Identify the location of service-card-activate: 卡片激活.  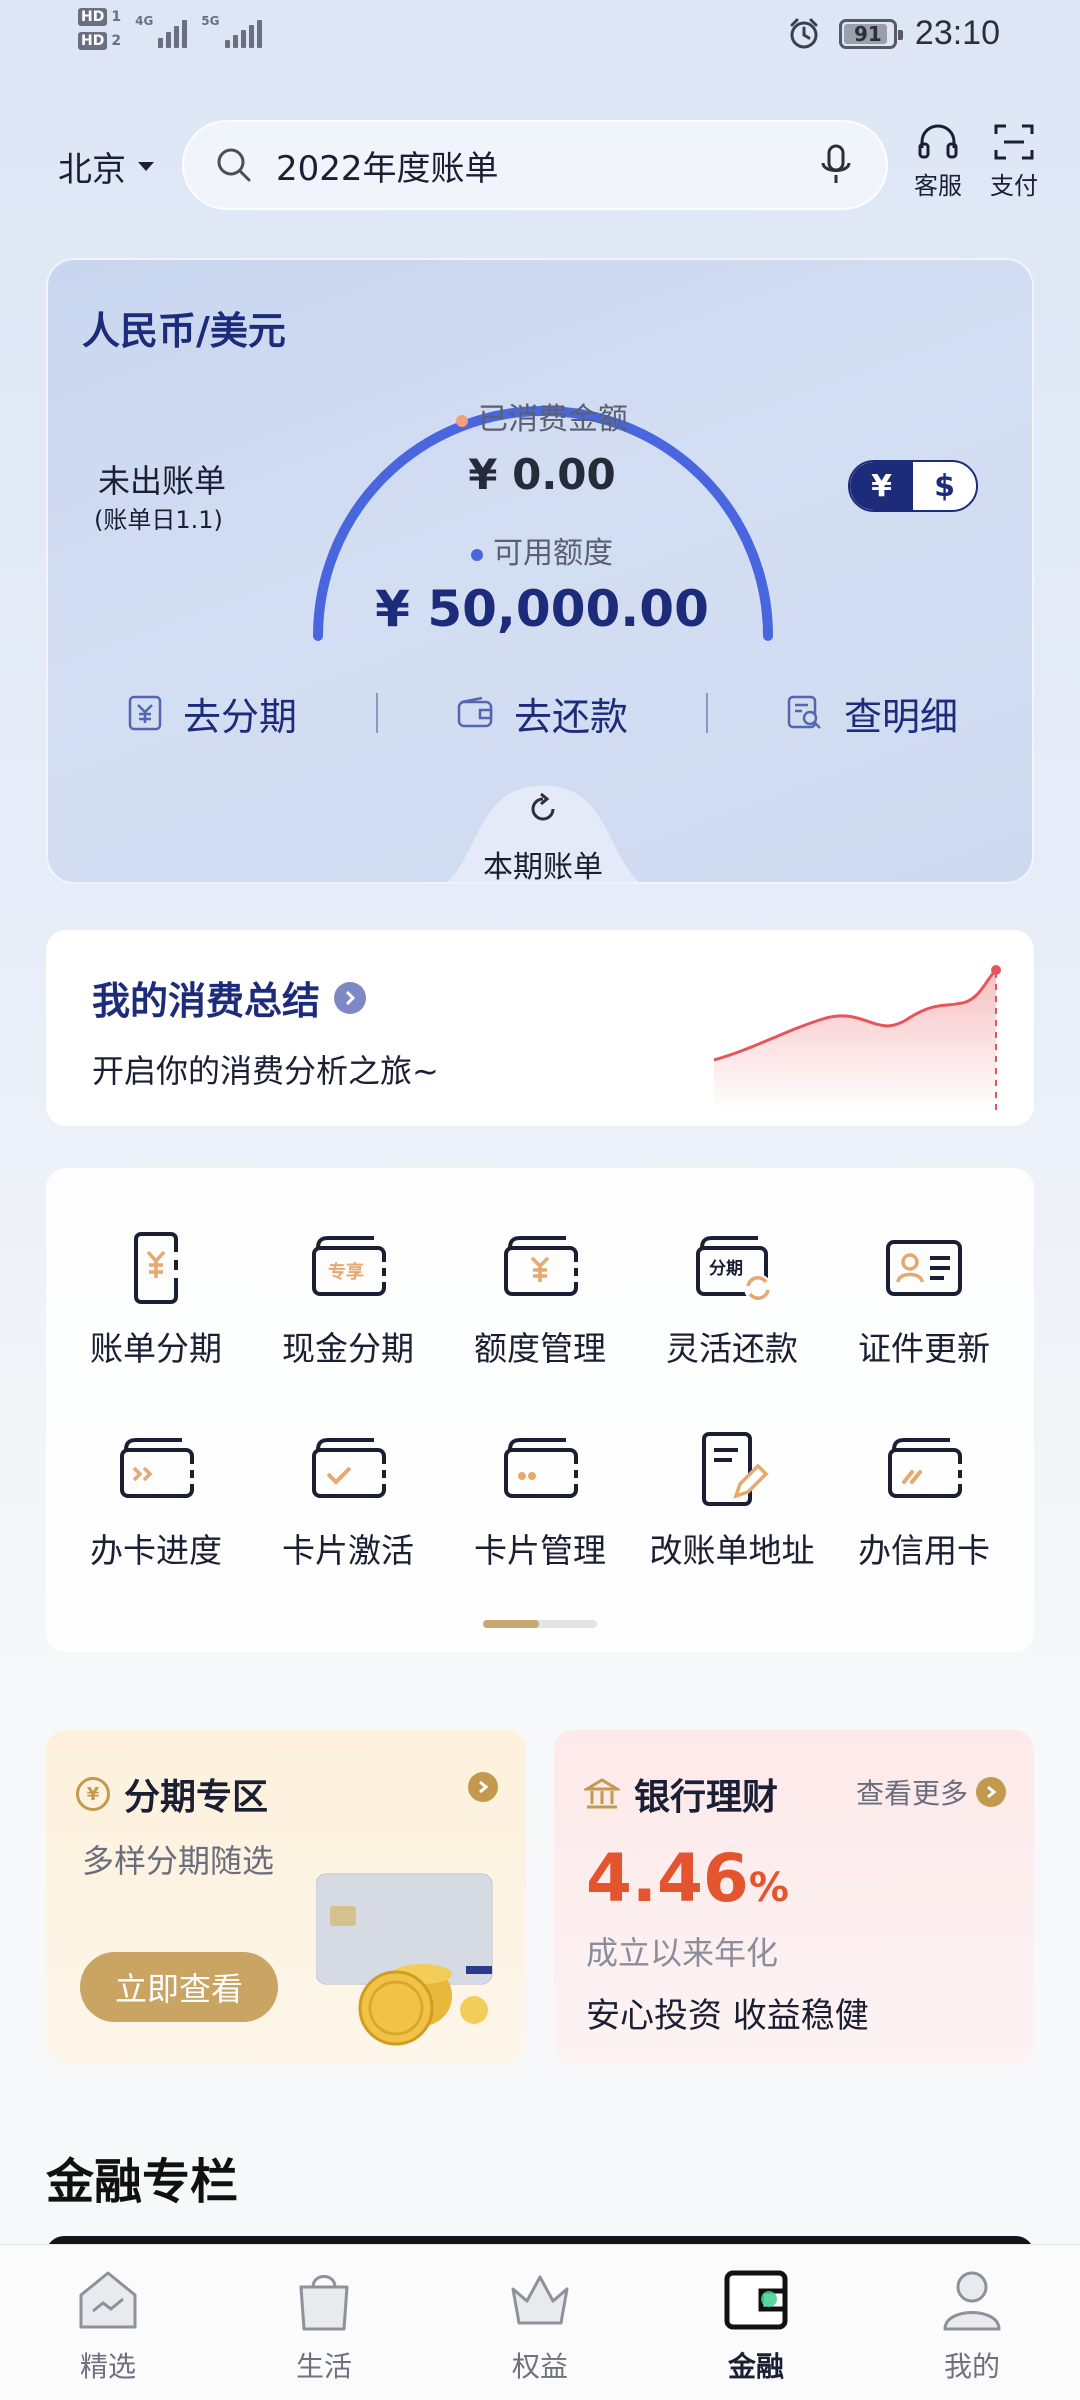
(348, 1501).